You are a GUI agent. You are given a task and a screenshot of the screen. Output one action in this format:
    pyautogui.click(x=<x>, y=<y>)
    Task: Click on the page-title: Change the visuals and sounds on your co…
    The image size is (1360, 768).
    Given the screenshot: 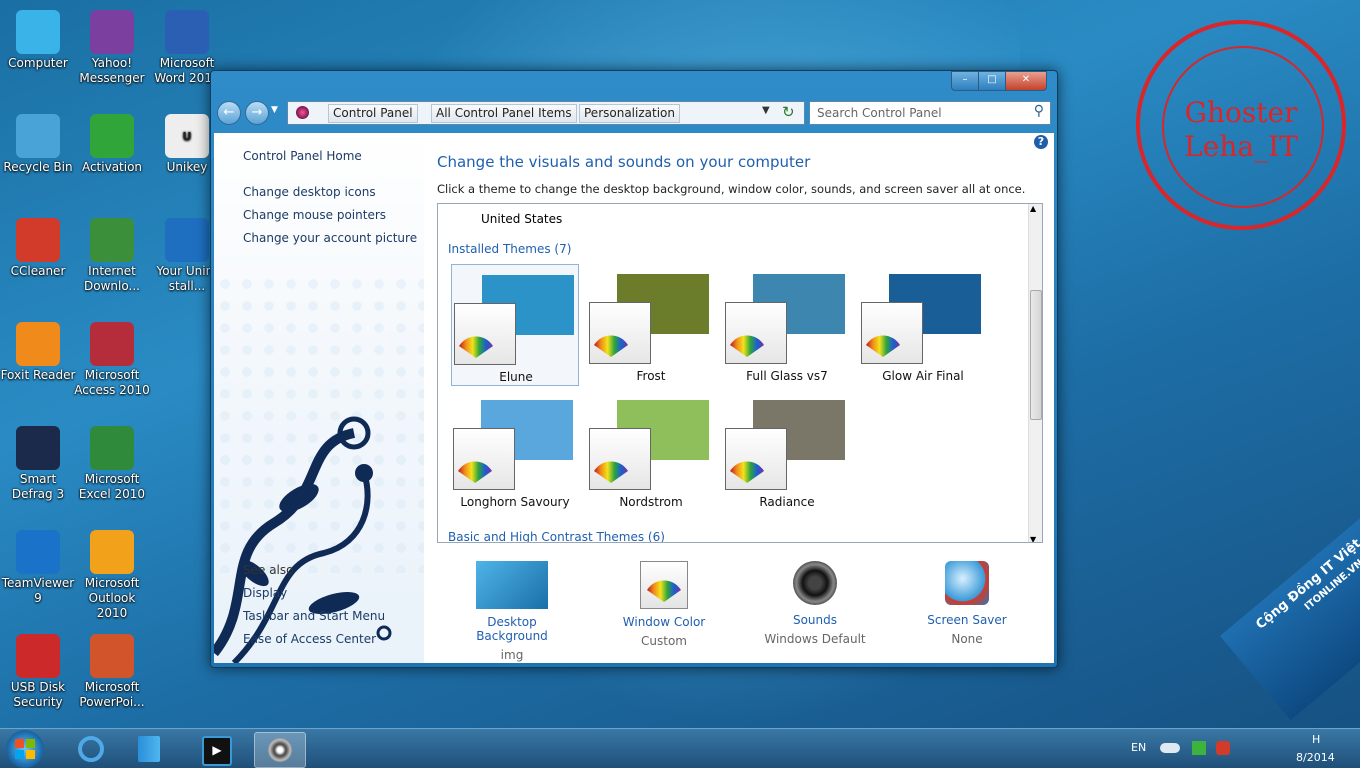 What is the action you would take?
    pyautogui.click(x=624, y=162)
    